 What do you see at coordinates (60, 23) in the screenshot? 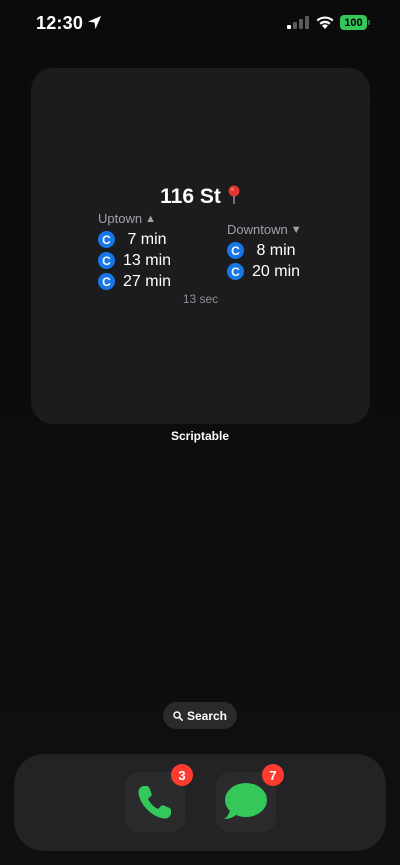
I see `status-time: 12:30` at bounding box center [60, 23].